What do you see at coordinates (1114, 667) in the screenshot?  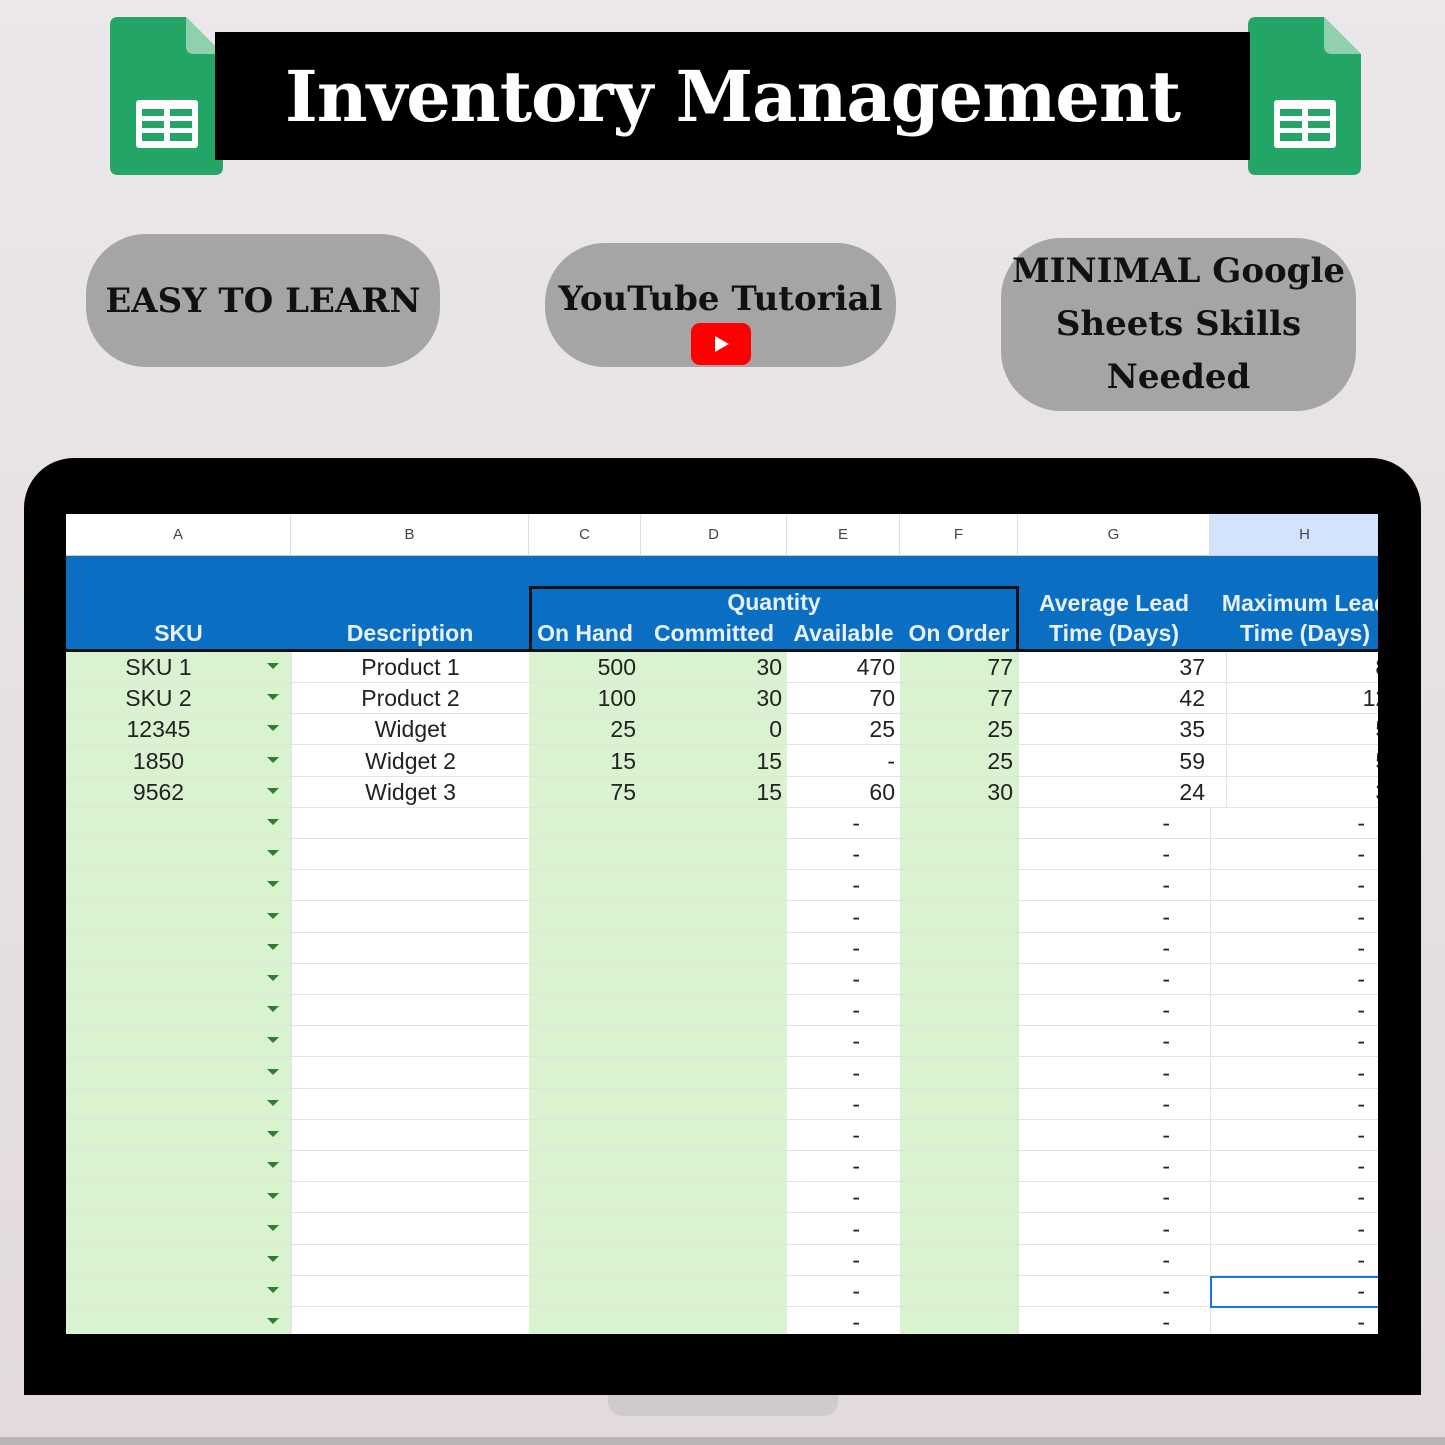 I see `cell: 37` at bounding box center [1114, 667].